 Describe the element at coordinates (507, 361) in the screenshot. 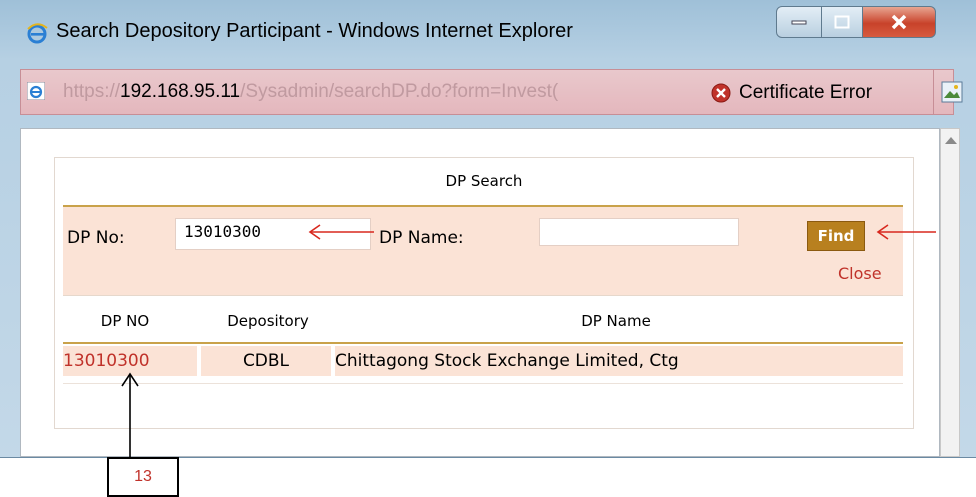

I see `result-dp-name-text: Chittagong Stock Exchange Limited, Ctg` at that location.